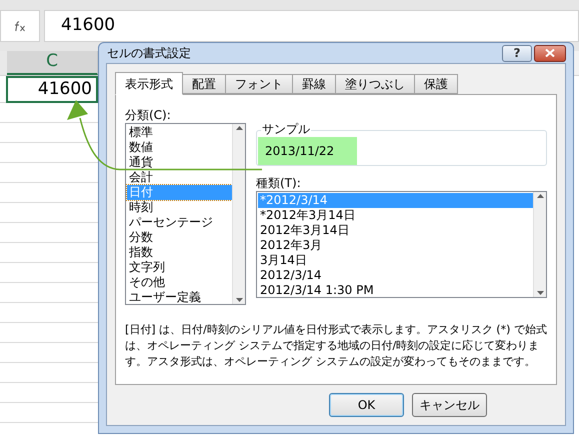  I want to click on type-item: *2012年3月14日, so click(395, 215).